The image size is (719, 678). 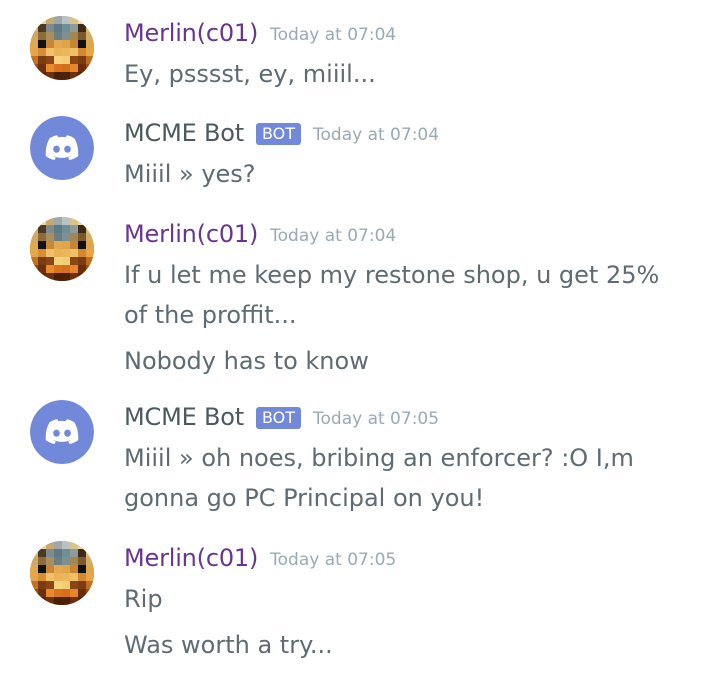 I want to click on message-text: Nobody has to know, so click(x=246, y=361).